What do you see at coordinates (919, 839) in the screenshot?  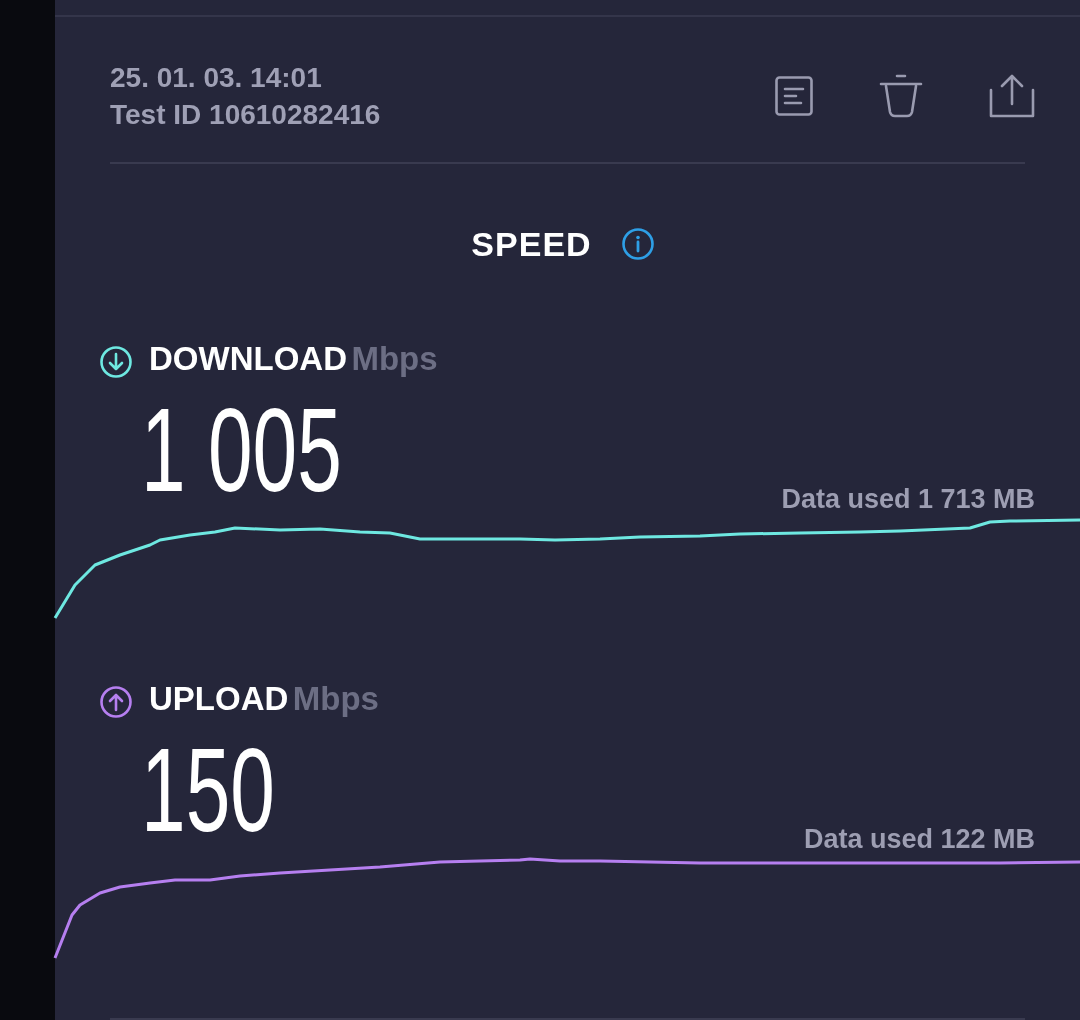 I see `data-used-text: Data used 122 MB` at bounding box center [919, 839].